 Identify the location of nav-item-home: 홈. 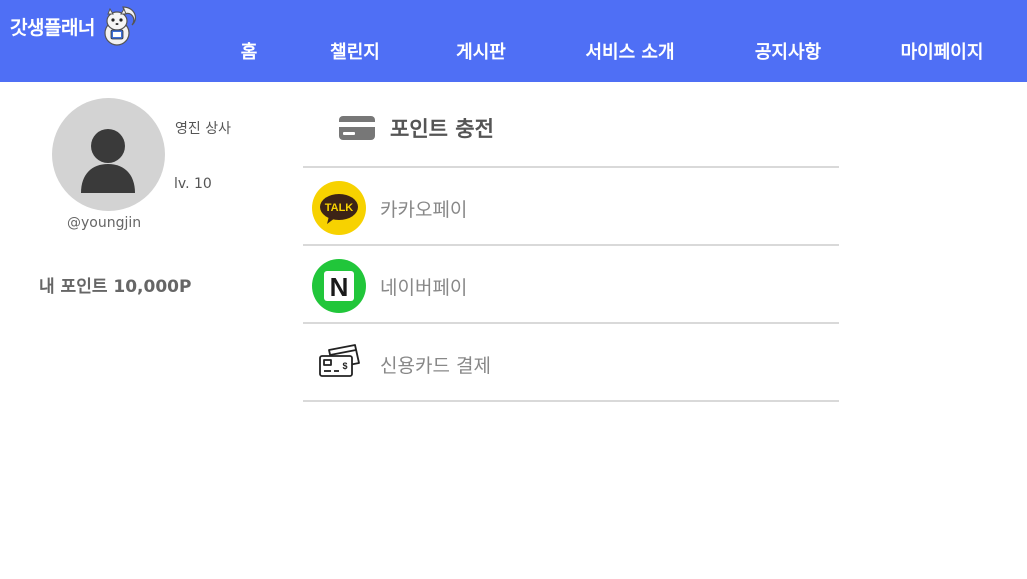
(249, 51).